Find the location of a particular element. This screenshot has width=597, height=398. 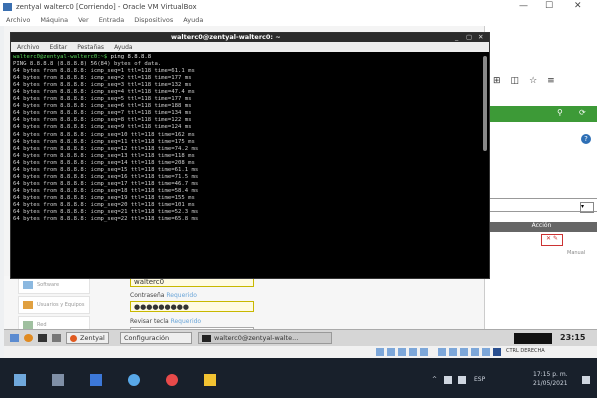

optical-status-icon is located at coordinates (391, 352).